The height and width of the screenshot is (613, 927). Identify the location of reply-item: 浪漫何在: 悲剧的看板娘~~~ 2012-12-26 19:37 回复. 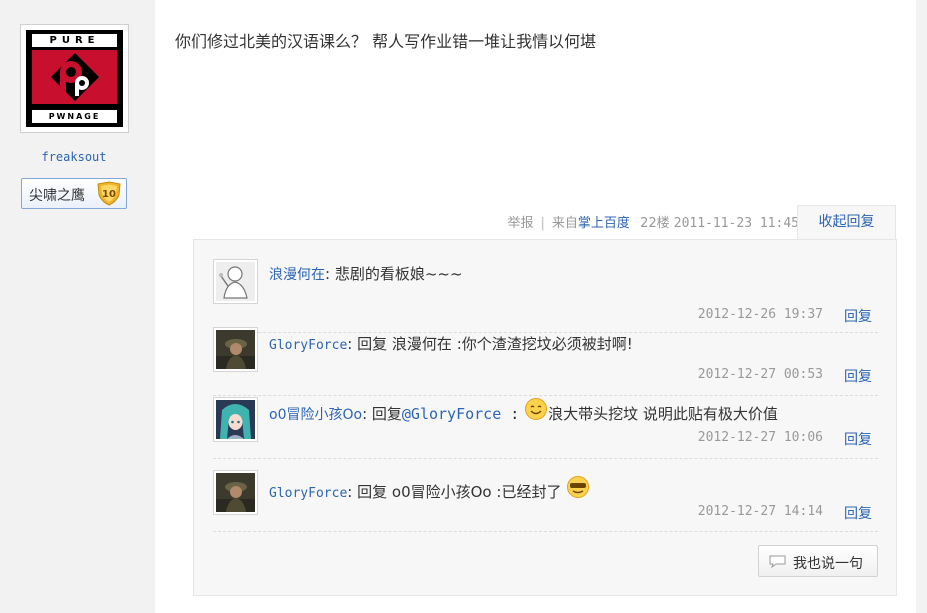
(545, 296).